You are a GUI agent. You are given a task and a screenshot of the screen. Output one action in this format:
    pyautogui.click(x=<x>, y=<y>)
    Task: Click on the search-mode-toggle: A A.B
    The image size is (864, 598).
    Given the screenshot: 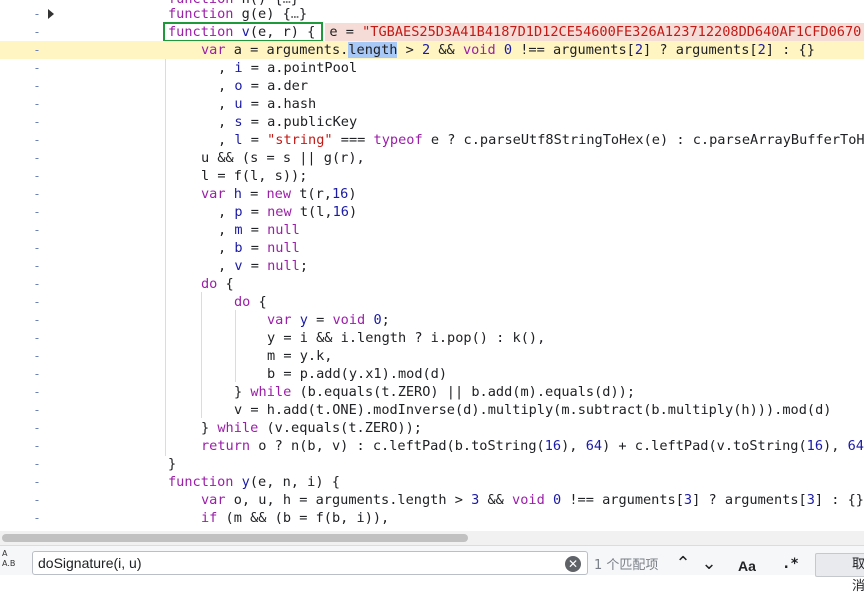 What is the action you would take?
    pyautogui.click(x=13, y=561)
    